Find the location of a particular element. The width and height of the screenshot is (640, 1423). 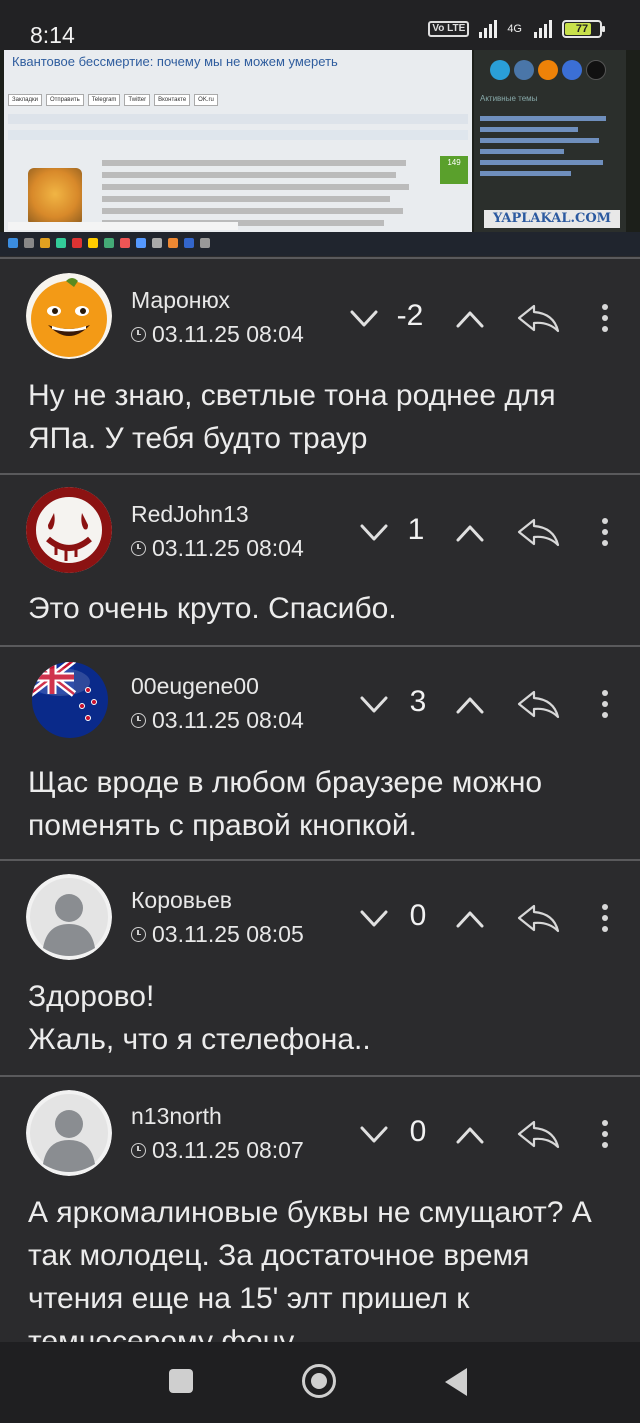

forum-meta-bar is located at coordinates (238, 119).